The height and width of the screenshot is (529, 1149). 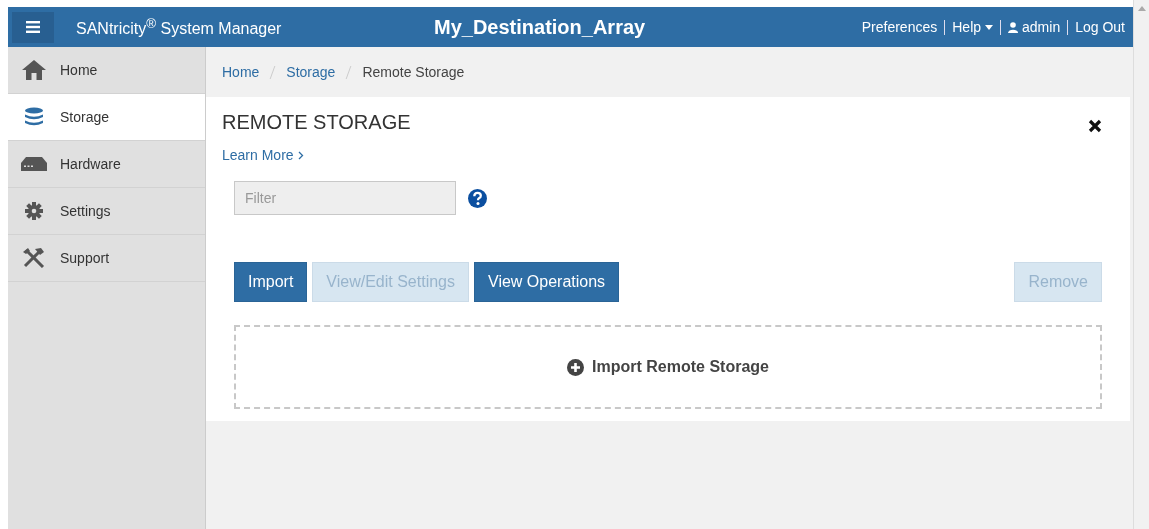 What do you see at coordinates (34, 164) in the screenshot?
I see `hardware-icon` at bounding box center [34, 164].